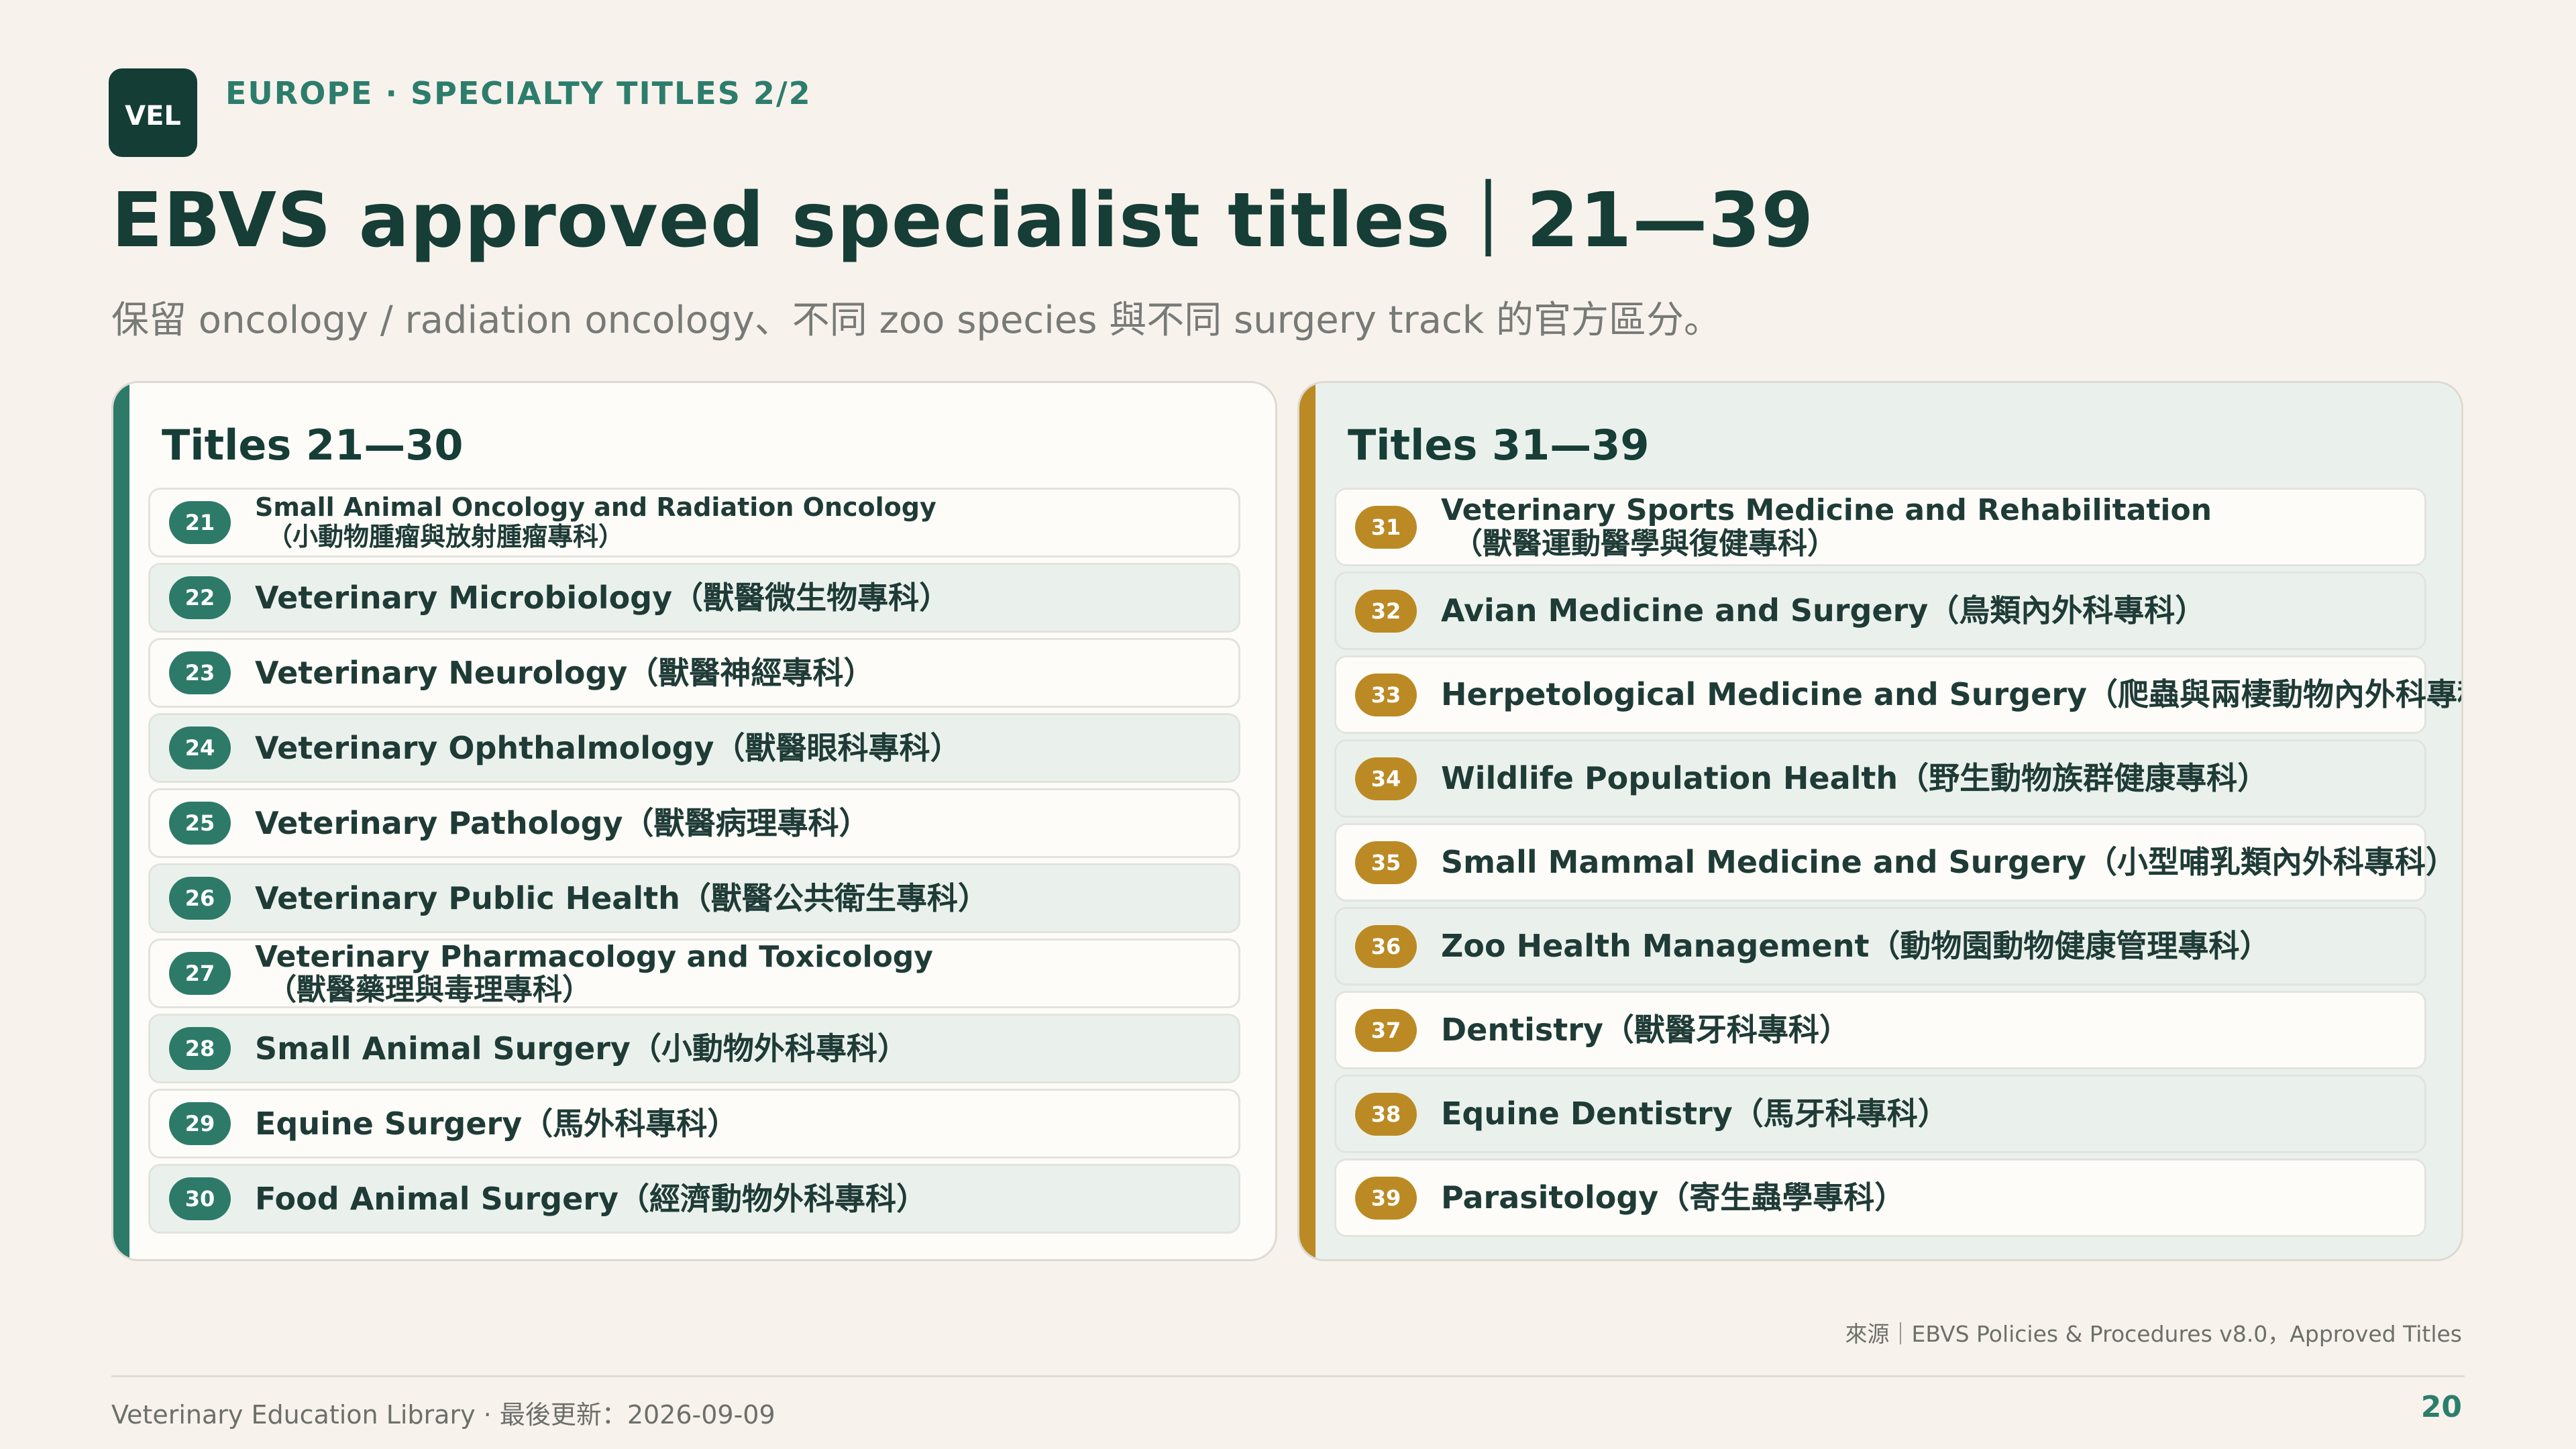  I want to click on title-row: 36 Zoo Health Management（動物園動物健康管理專科）, so click(1880, 946).